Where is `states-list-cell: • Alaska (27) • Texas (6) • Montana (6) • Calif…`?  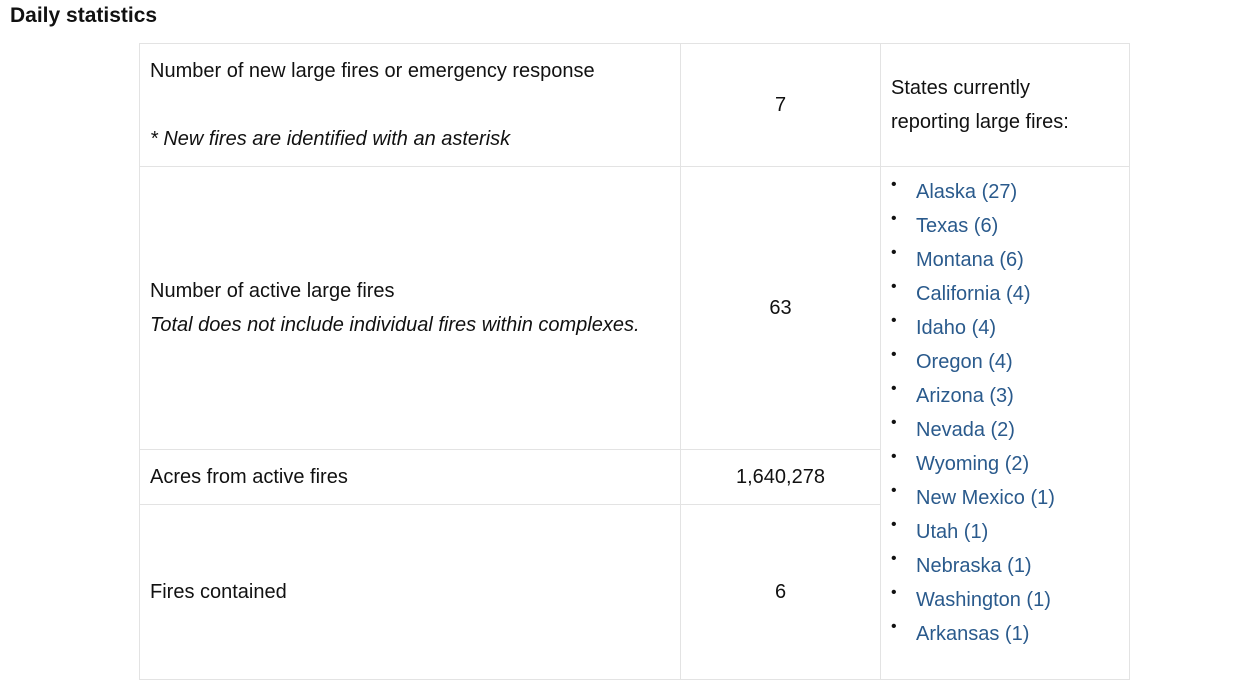 states-list-cell: • Alaska (27) • Texas (6) • Montana (6) • Calif… is located at coordinates (1005, 423).